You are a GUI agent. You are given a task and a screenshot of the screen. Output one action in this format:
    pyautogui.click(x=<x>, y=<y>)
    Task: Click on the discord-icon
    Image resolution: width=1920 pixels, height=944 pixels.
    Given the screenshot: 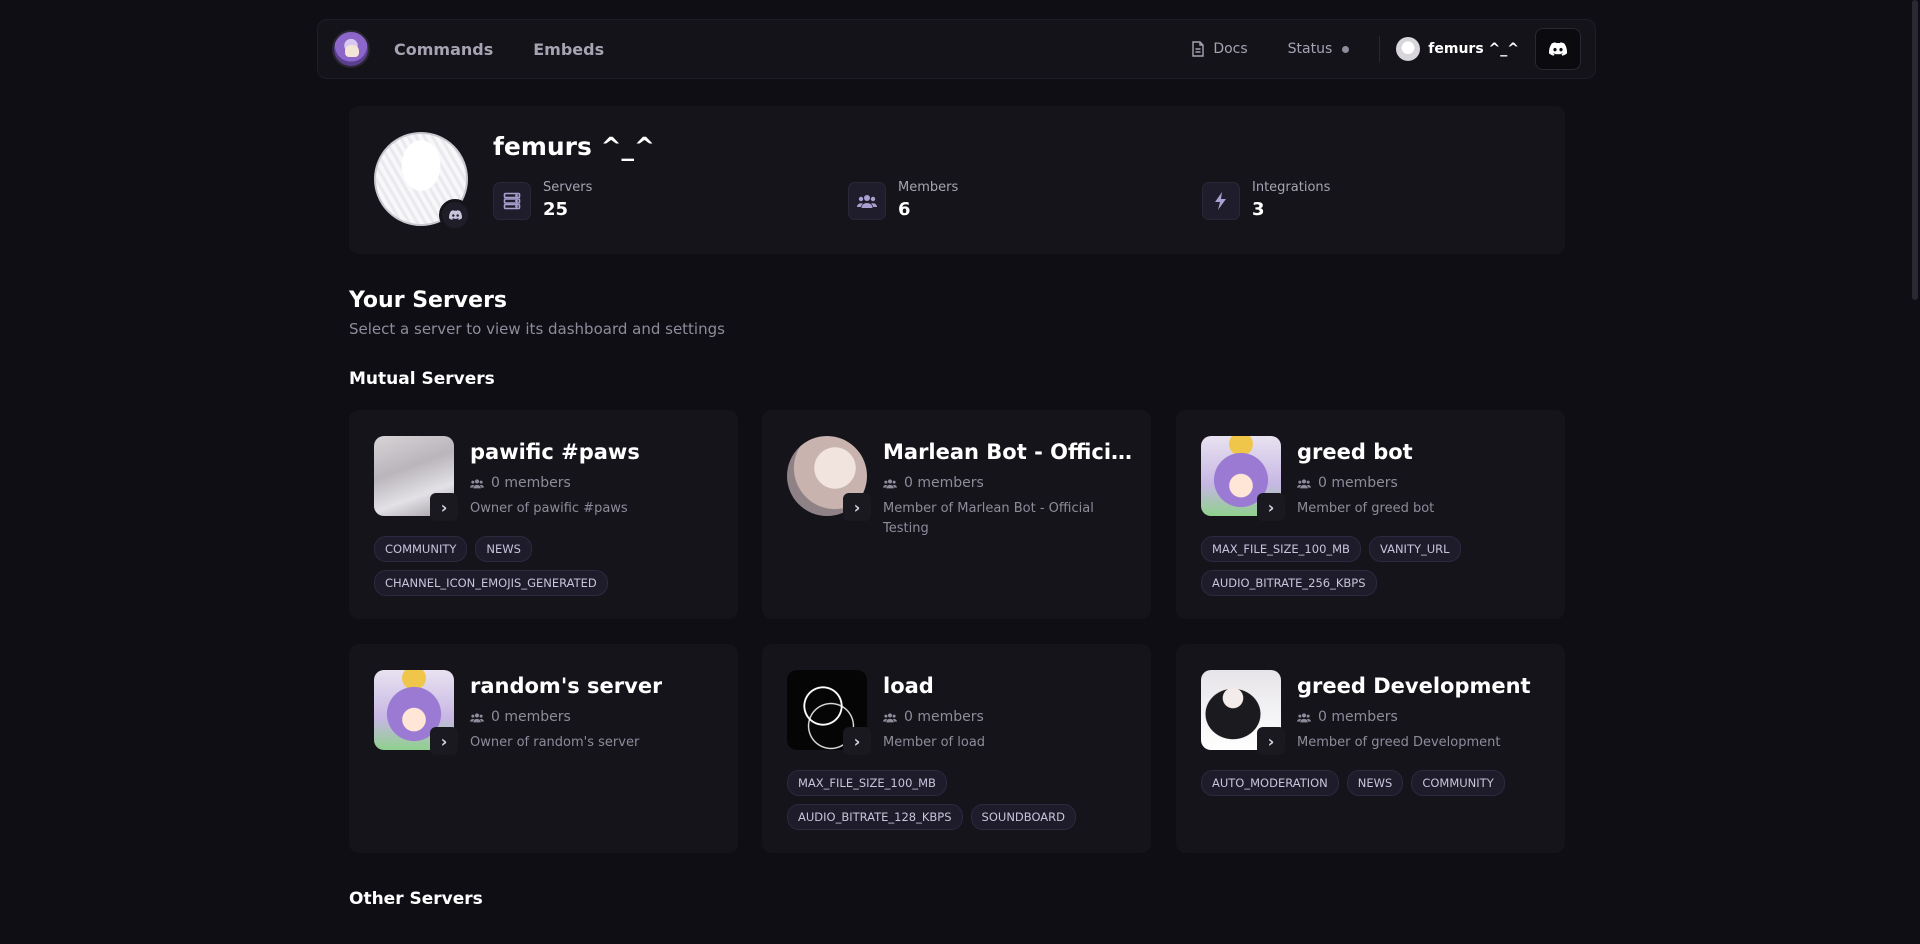 What is the action you would take?
    pyautogui.click(x=1558, y=49)
    